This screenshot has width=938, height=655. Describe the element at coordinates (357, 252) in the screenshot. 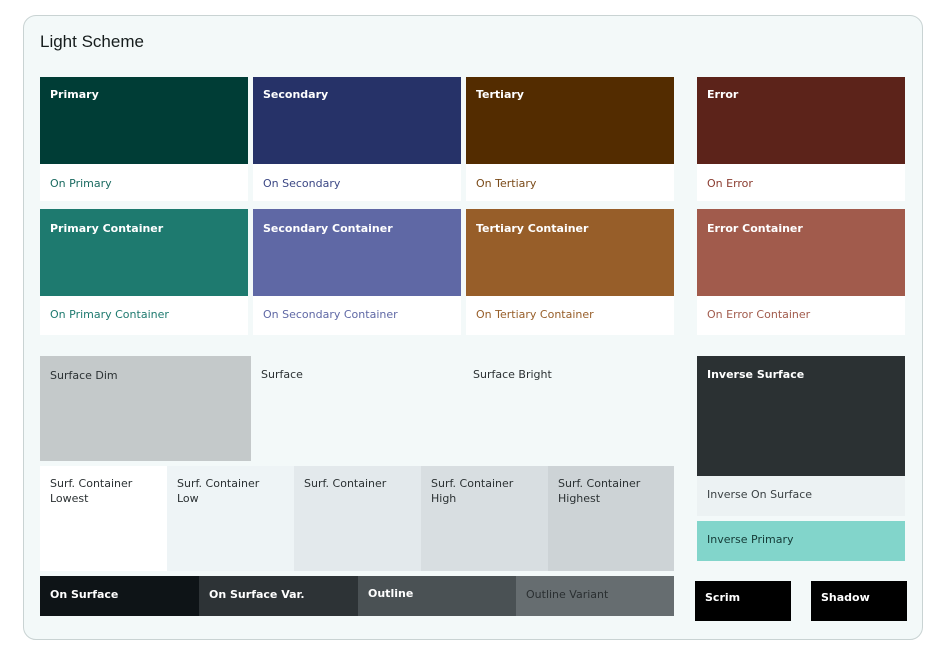

I see `swatch-secondary-container: Secondary Container` at that location.